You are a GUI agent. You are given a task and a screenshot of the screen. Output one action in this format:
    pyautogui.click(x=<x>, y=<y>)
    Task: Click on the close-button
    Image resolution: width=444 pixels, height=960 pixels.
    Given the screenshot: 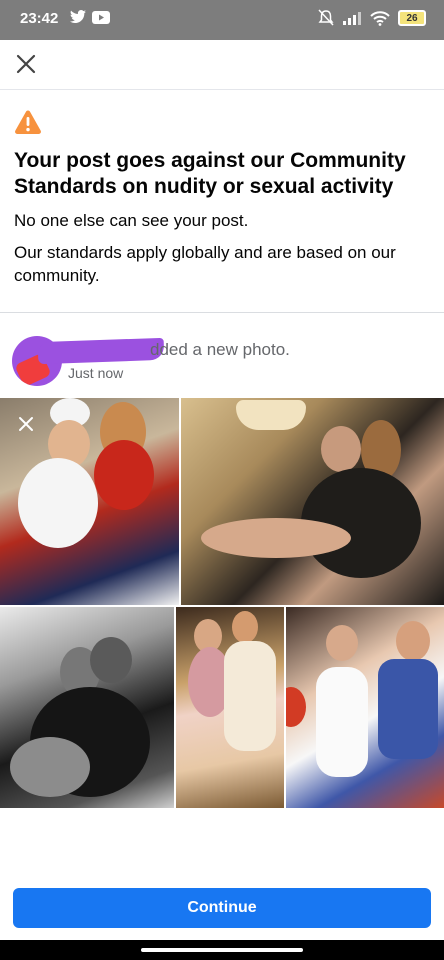 What is the action you would take?
    pyautogui.click(x=26, y=64)
    